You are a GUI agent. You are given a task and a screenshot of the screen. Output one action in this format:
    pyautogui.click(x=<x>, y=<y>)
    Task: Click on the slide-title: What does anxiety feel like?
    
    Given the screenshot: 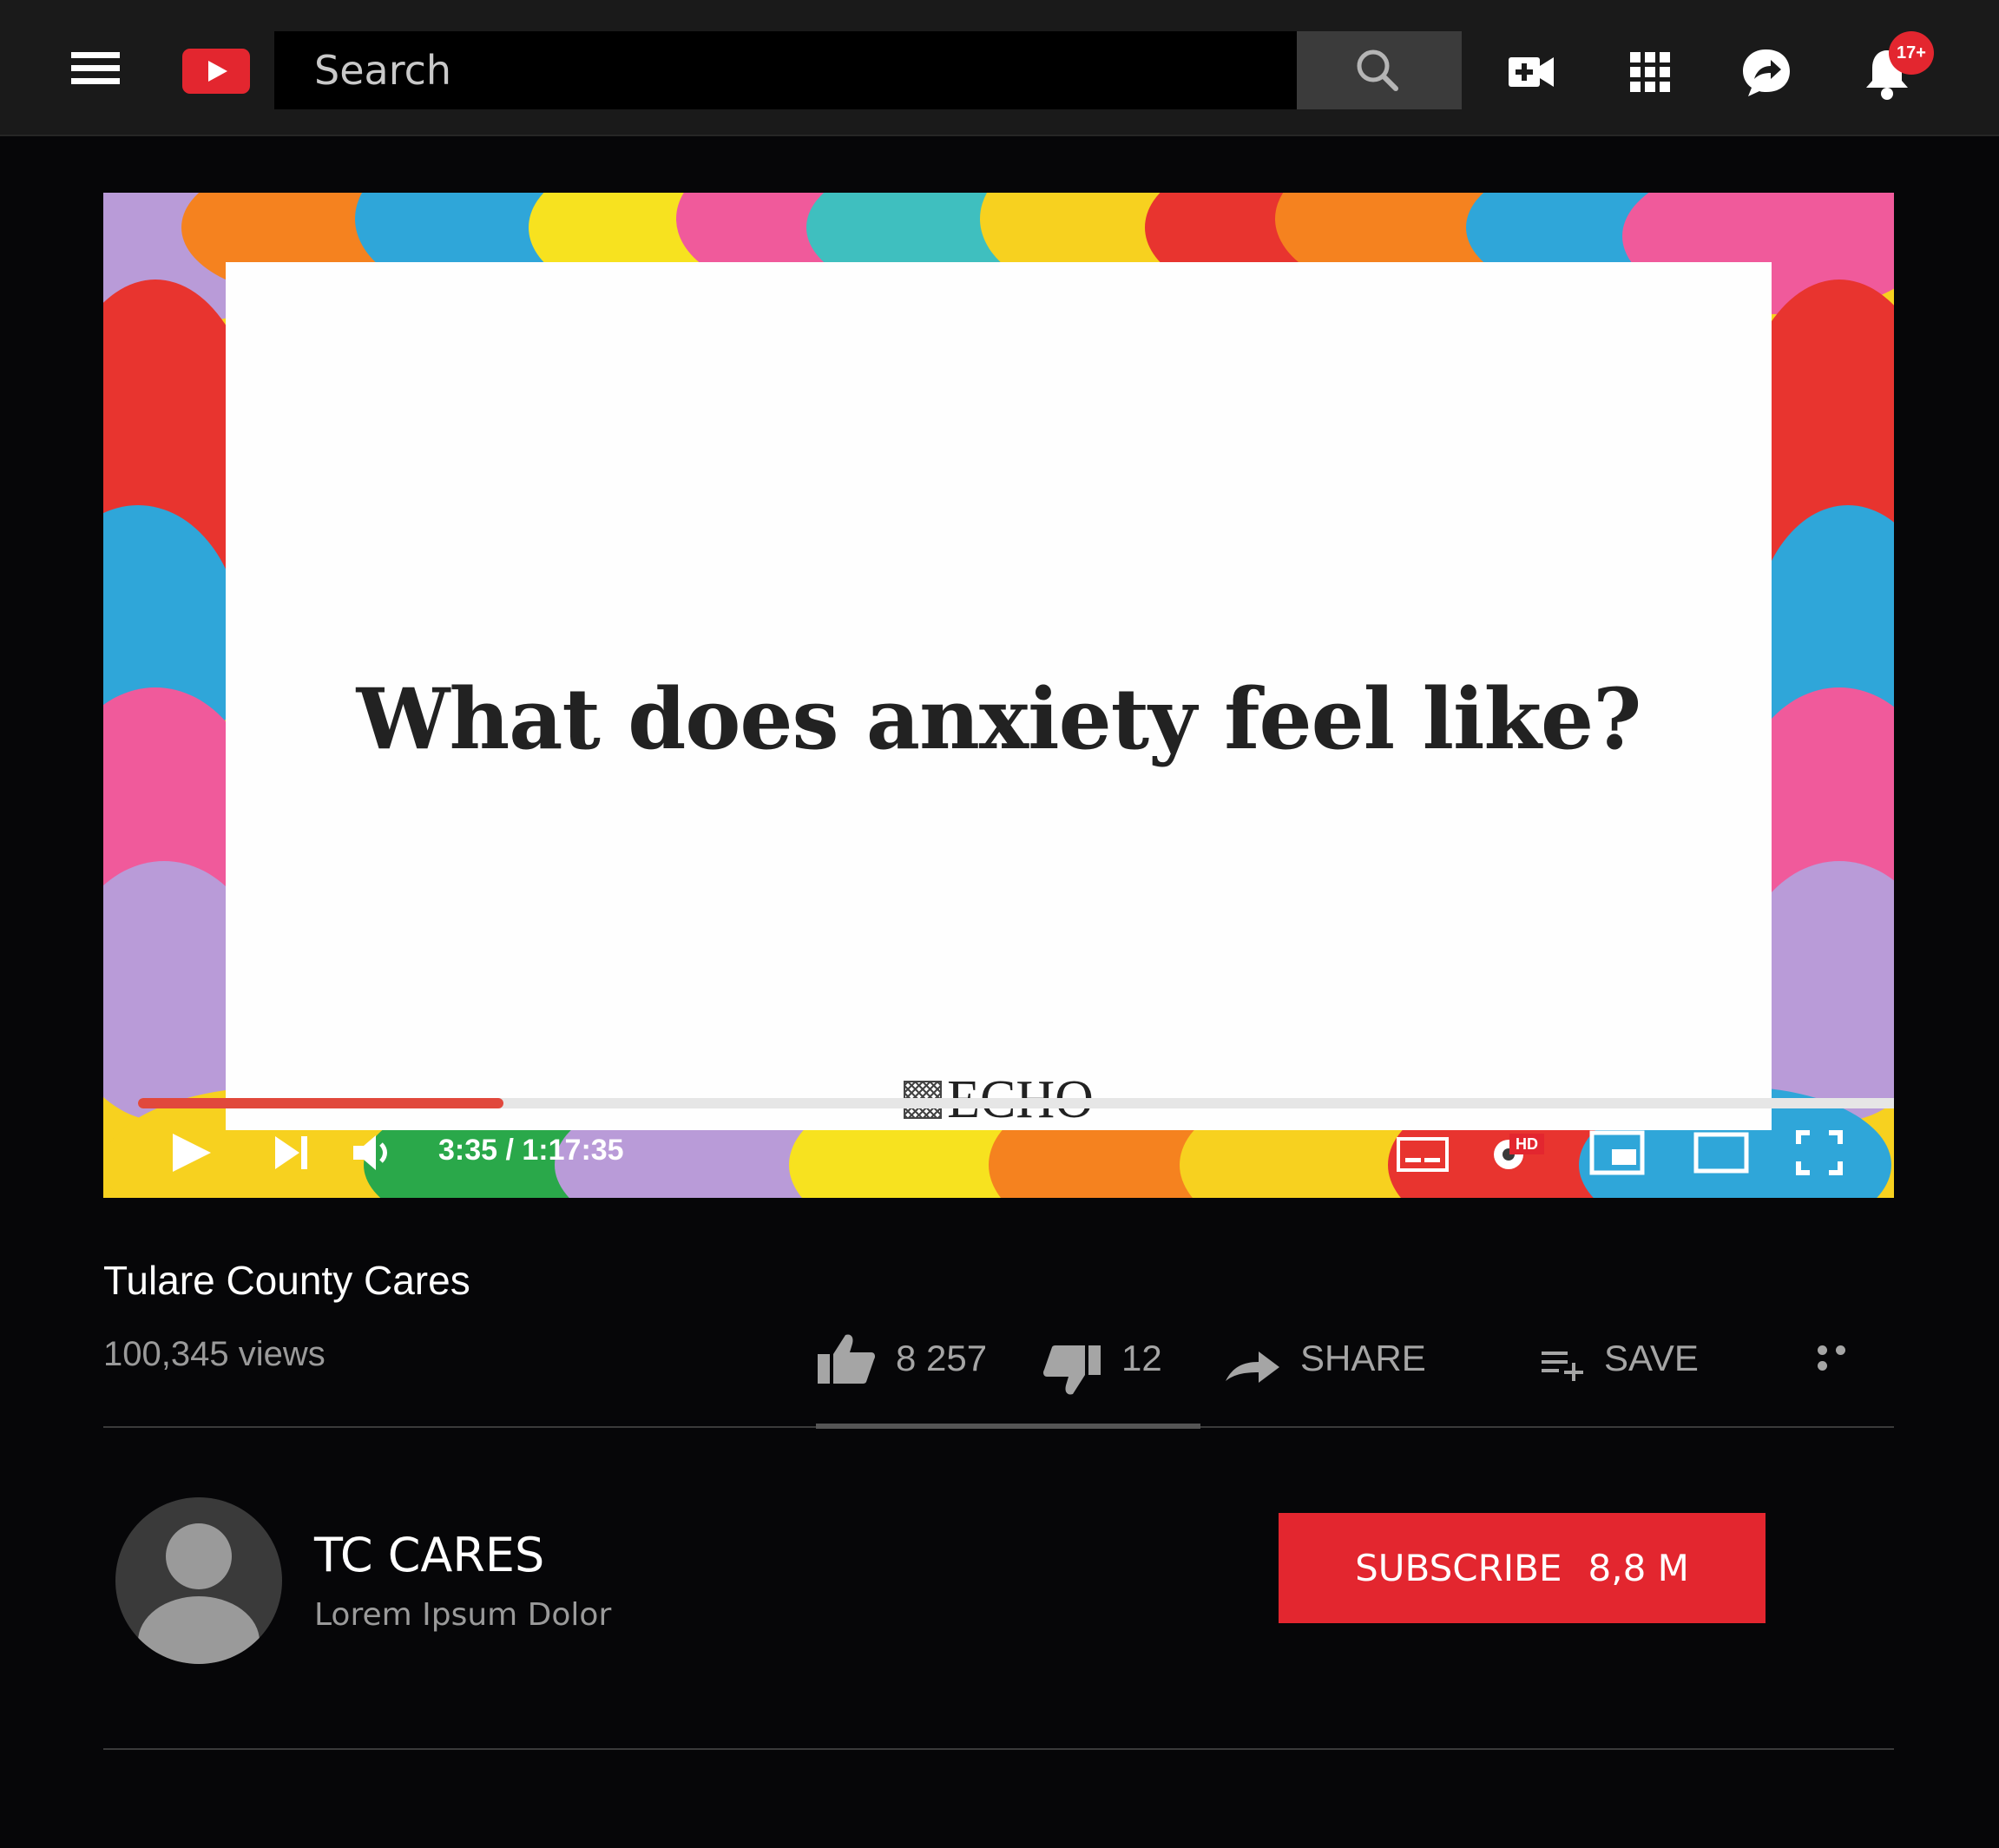 What is the action you would take?
    pyautogui.click(x=999, y=719)
    